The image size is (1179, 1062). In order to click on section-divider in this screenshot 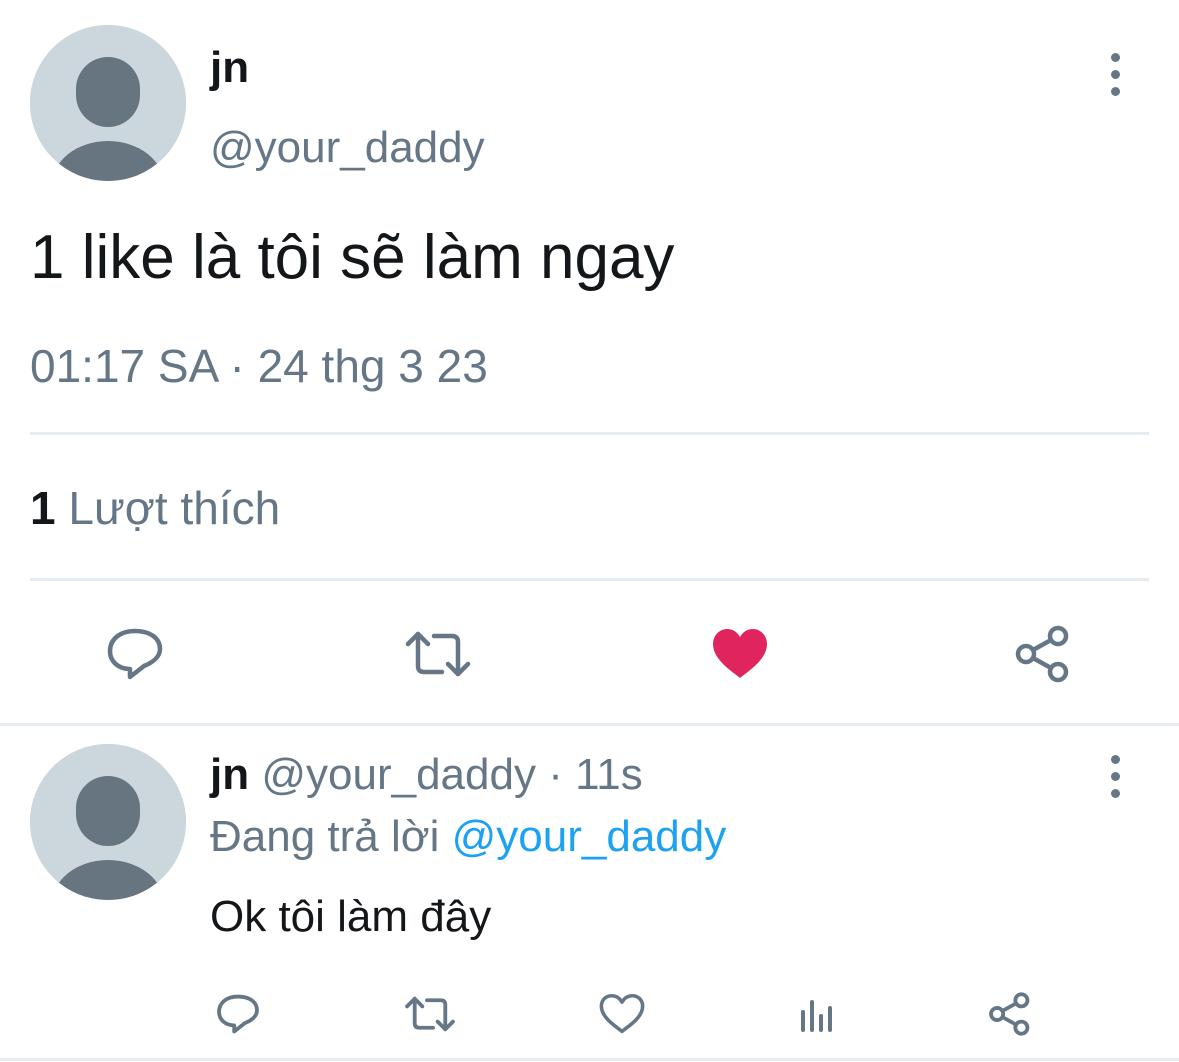, I will do `click(589, 724)`.